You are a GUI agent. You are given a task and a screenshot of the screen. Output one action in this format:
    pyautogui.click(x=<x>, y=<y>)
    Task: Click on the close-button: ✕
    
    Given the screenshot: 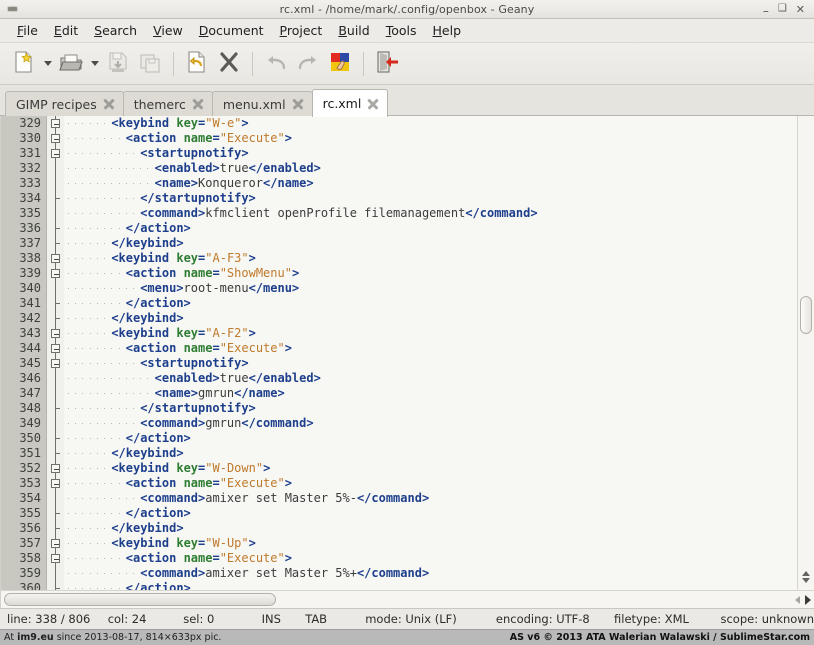 What is the action you would take?
    pyautogui.click(x=800, y=9)
    